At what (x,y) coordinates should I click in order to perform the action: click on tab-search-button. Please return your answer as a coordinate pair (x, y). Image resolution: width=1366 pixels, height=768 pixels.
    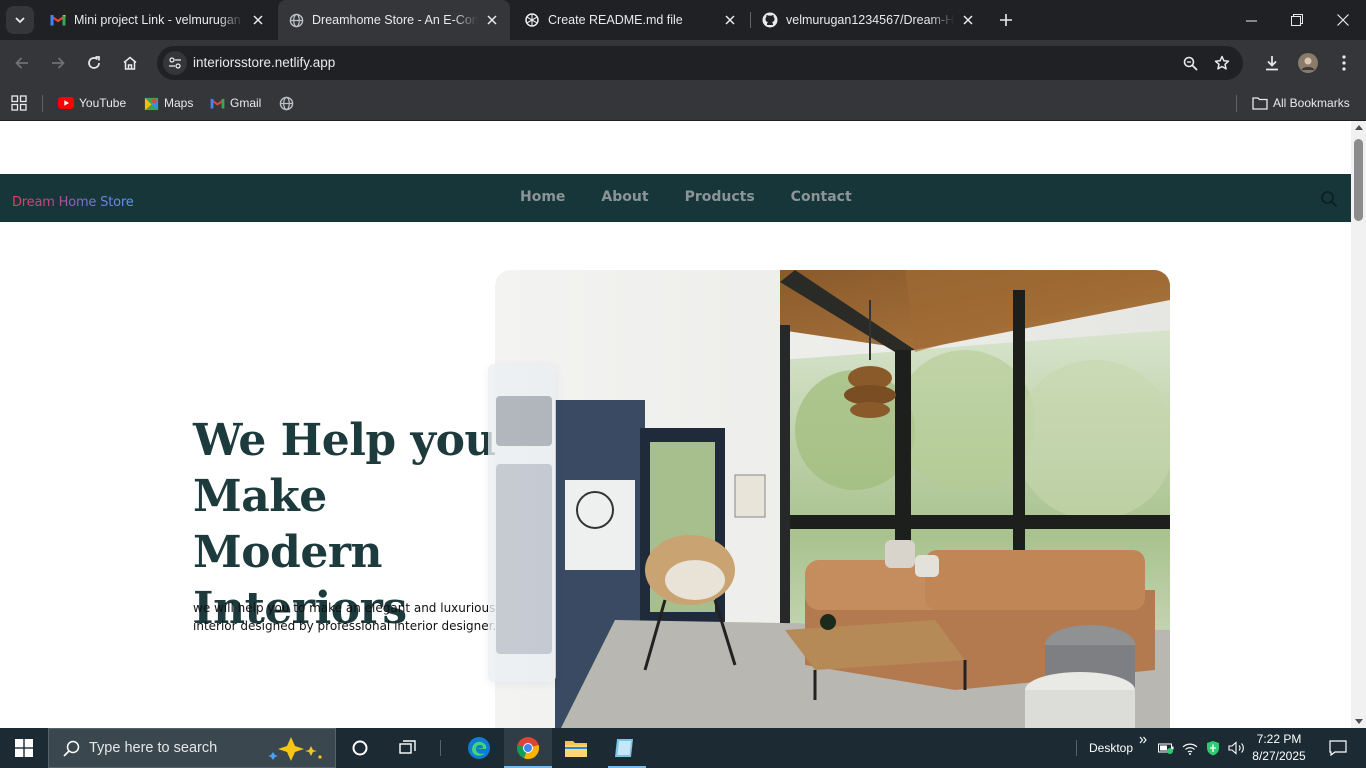
    Looking at the image, I should click on (20, 20).